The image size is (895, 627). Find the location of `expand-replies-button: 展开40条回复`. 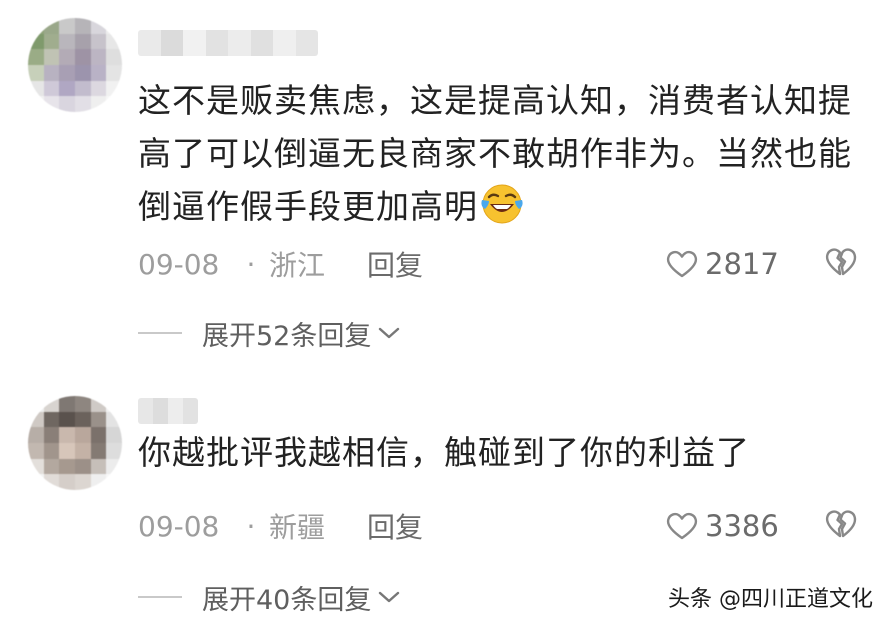

expand-replies-button: 展开40条回复 is located at coordinates (269, 597).